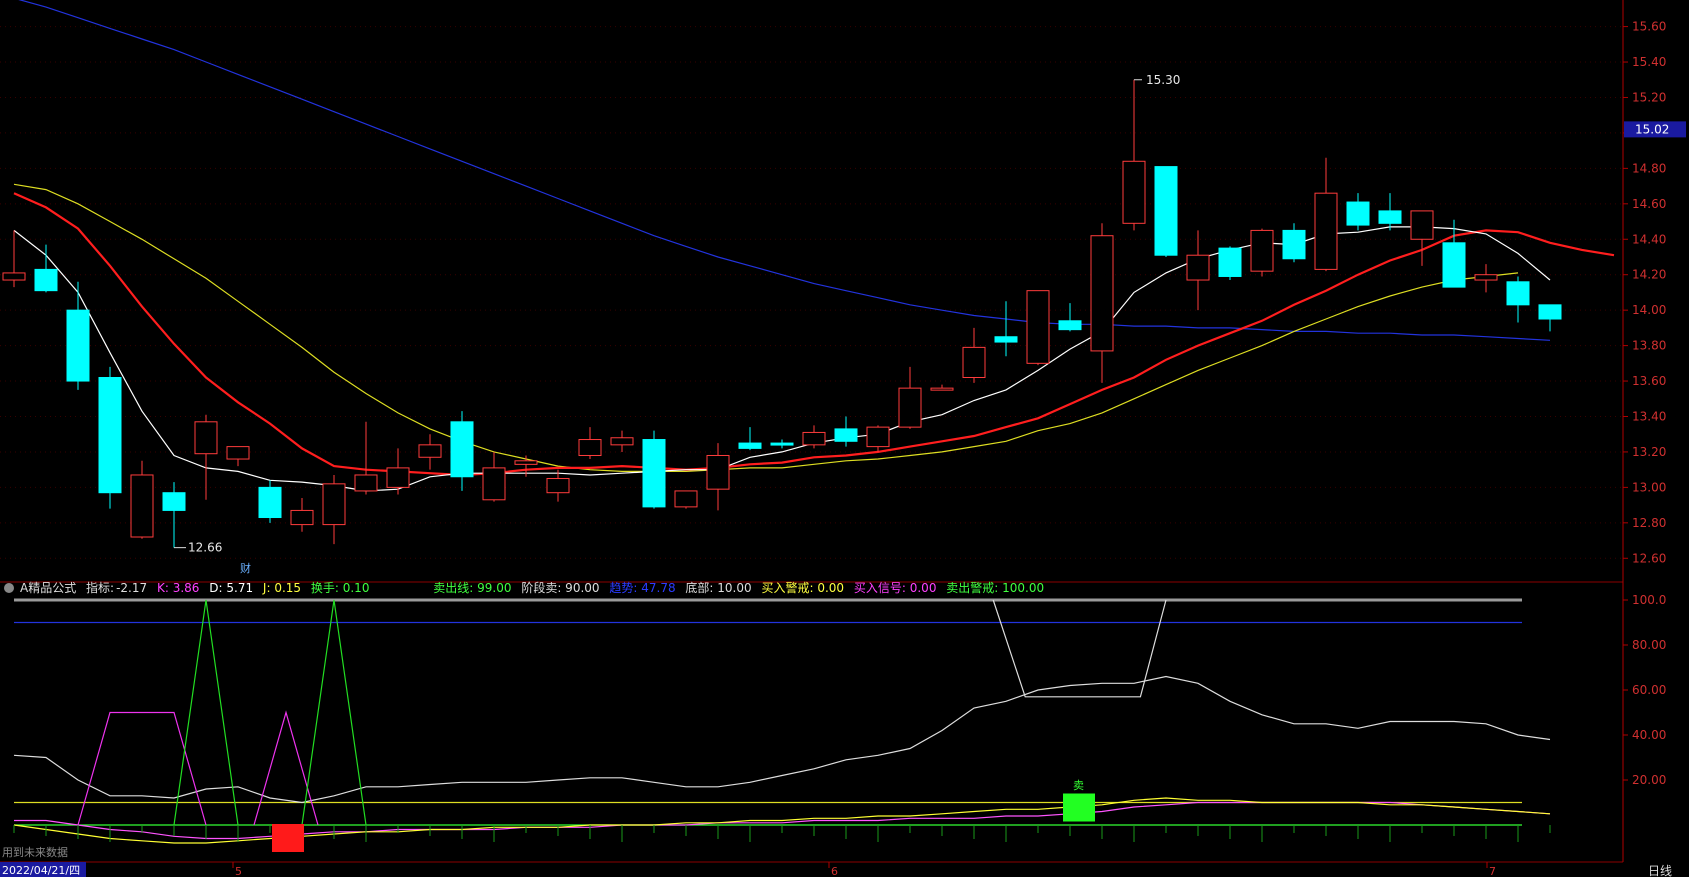  I want to click on ind-tick-label: 60.00, so click(1649, 690).